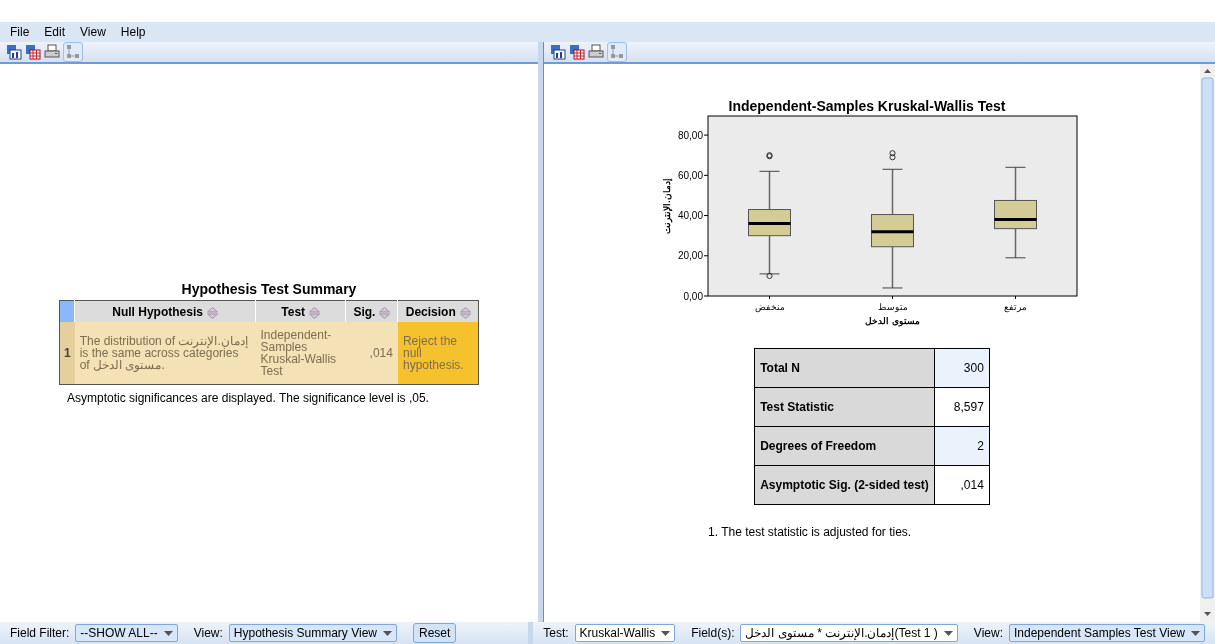  I want to click on y-tick-label: 0,00, so click(693, 296).